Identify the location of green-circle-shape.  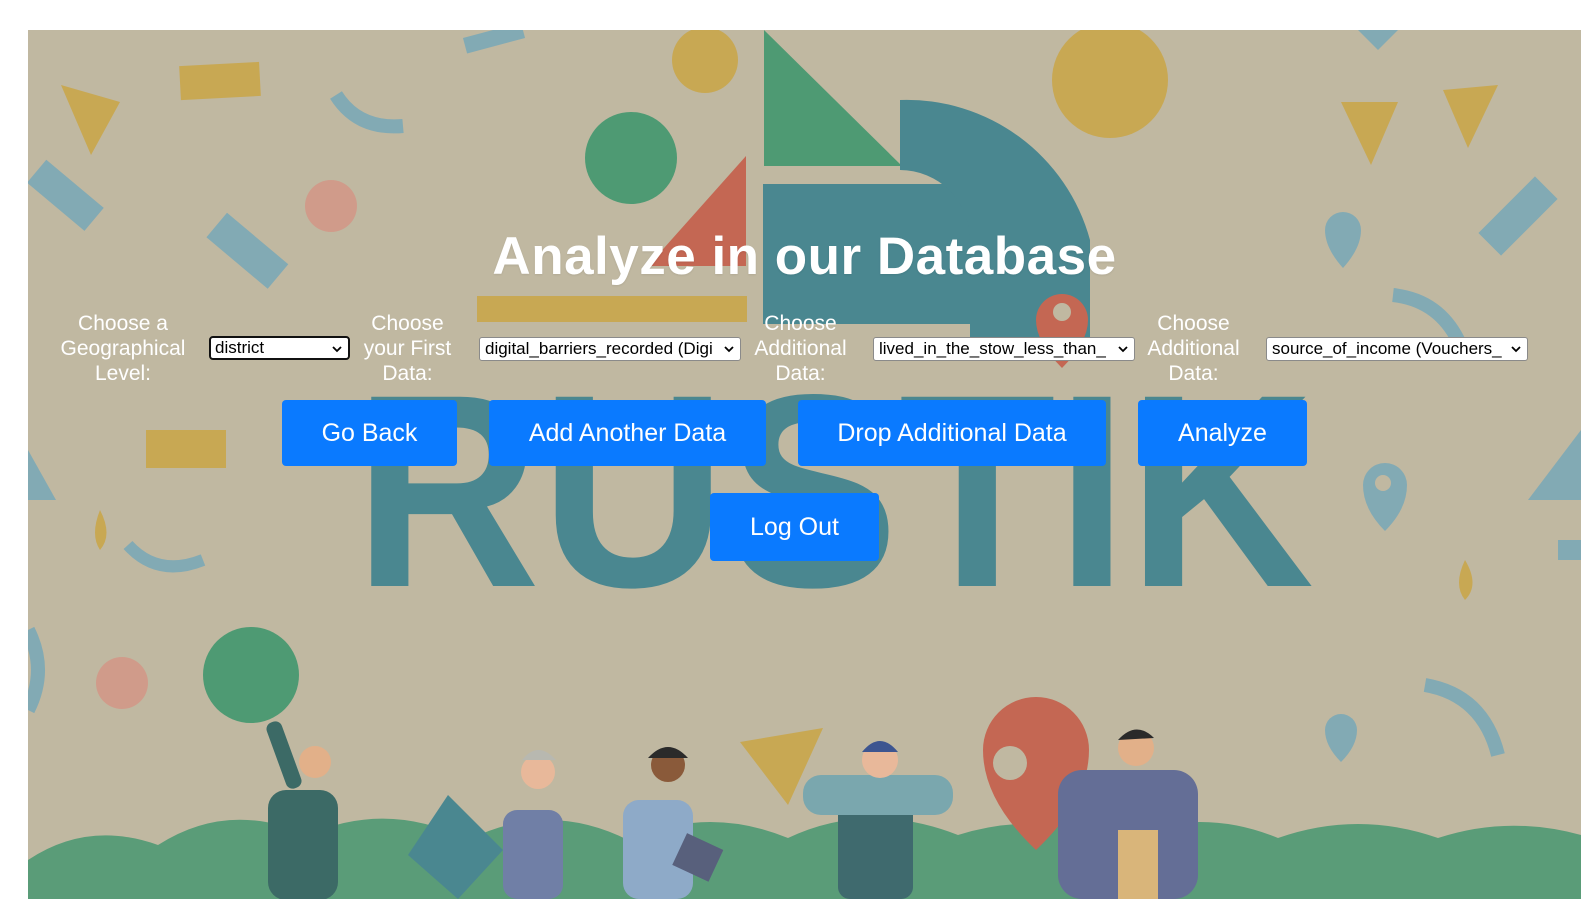
(631, 158).